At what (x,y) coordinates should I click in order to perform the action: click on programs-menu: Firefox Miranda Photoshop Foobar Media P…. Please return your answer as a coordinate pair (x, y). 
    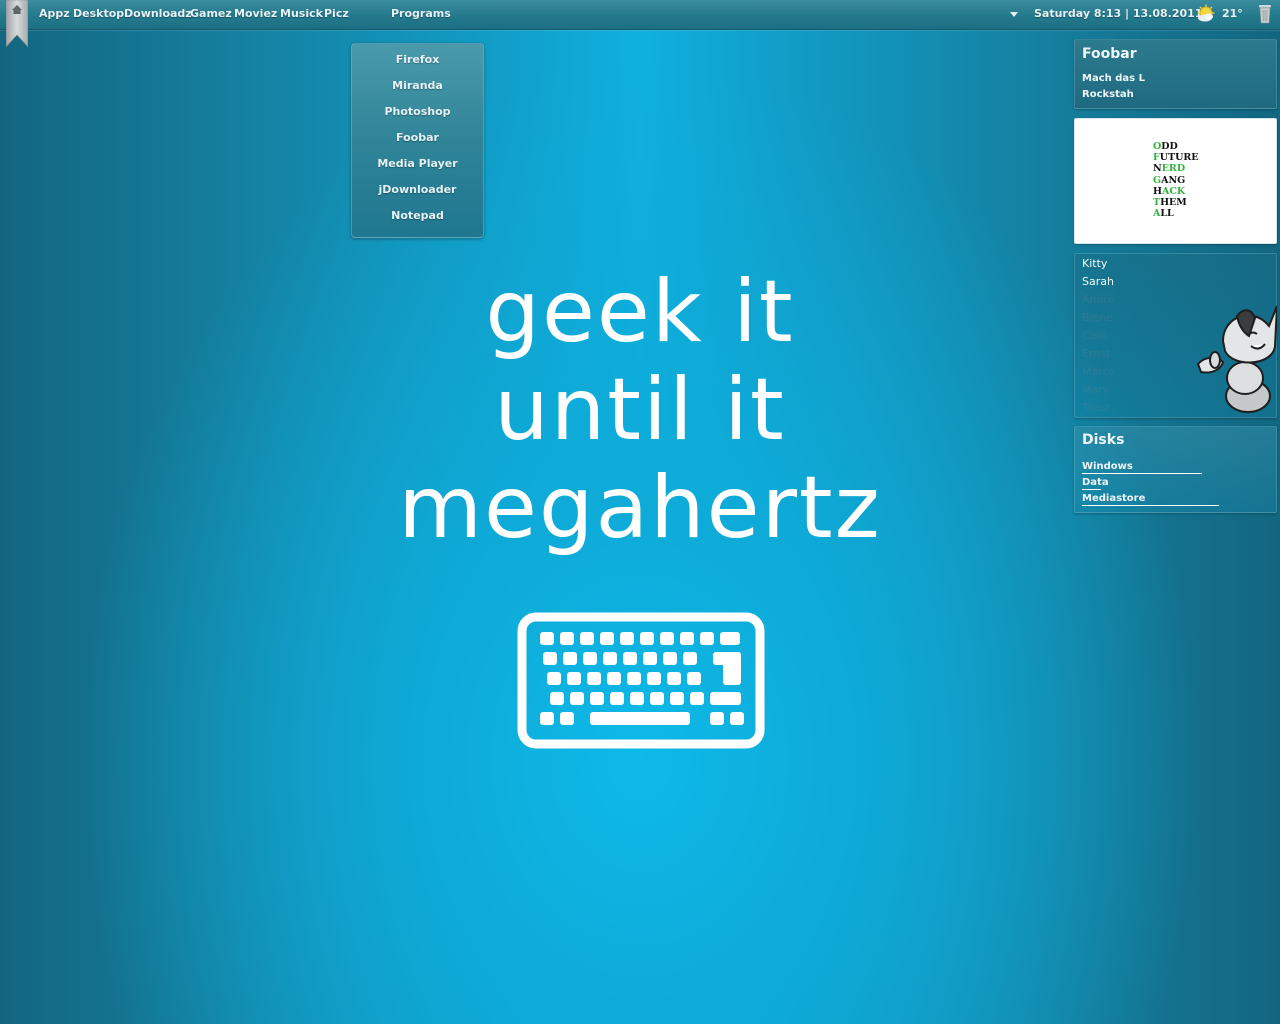
    Looking at the image, I should click on (417, 140).